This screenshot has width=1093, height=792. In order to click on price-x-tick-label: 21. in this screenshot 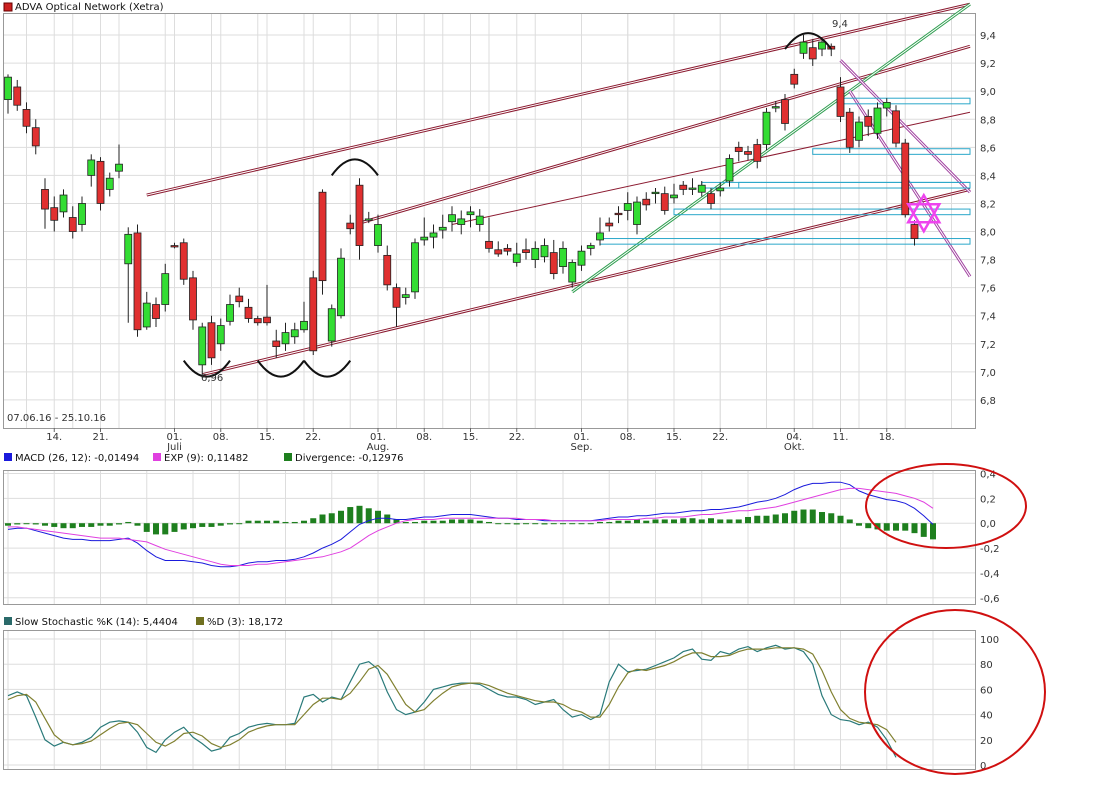, I will do `click(101, 437)`.